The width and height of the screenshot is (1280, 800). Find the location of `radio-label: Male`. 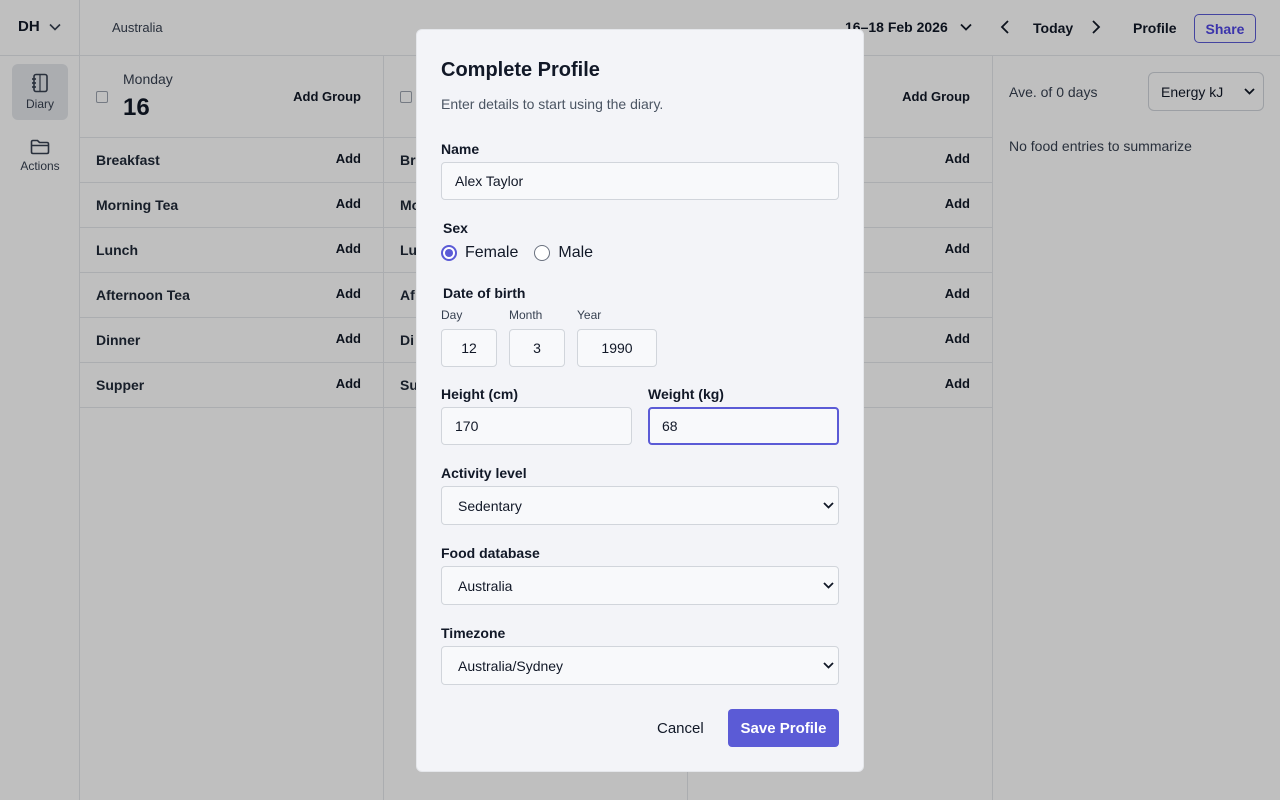

radio-label: Male is located at coordinates (576, 252).